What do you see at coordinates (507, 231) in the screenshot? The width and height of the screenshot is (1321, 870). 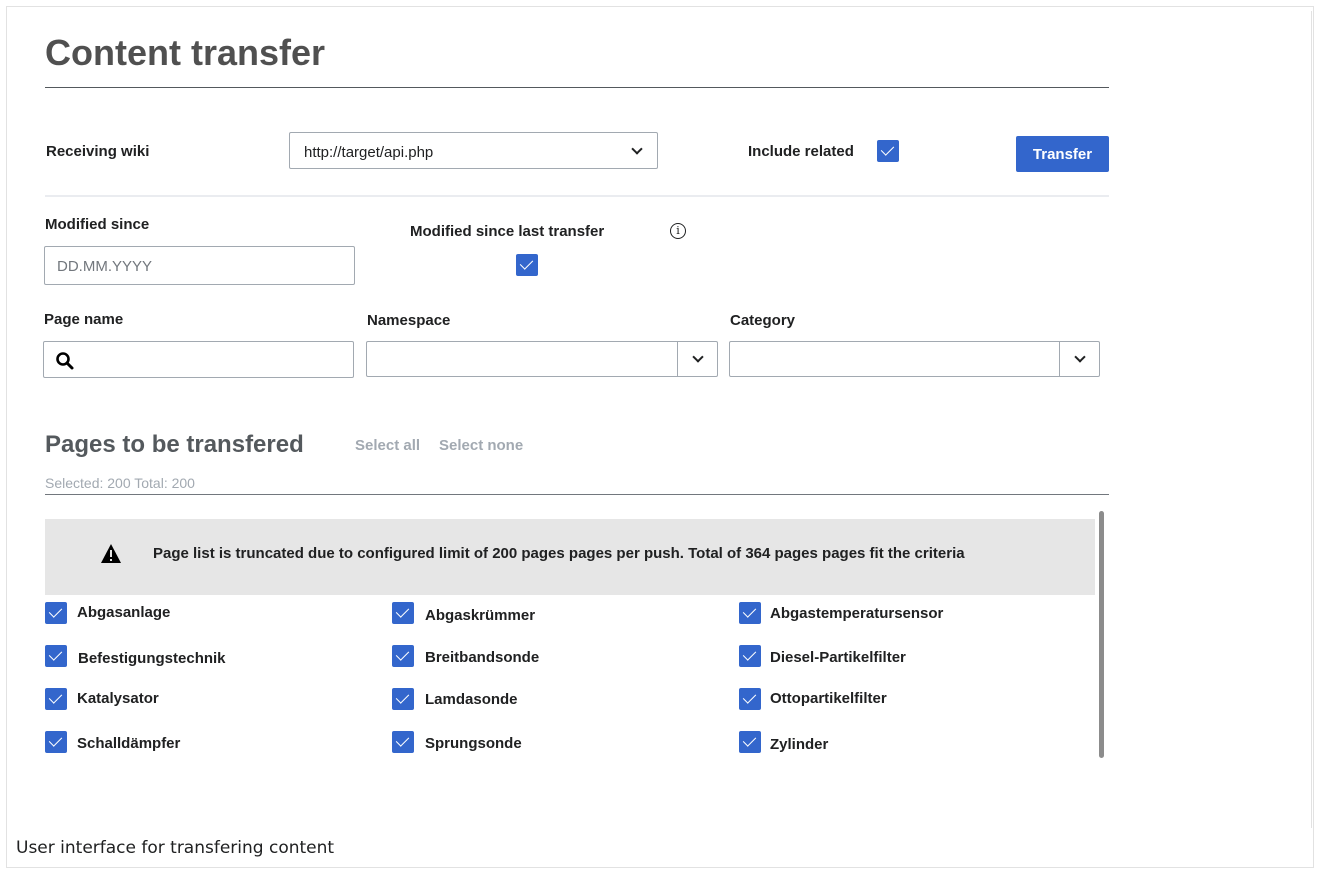 I see `modified-since-last-transfer-label: Modified since last transfer` at bounding box center [507, 231].